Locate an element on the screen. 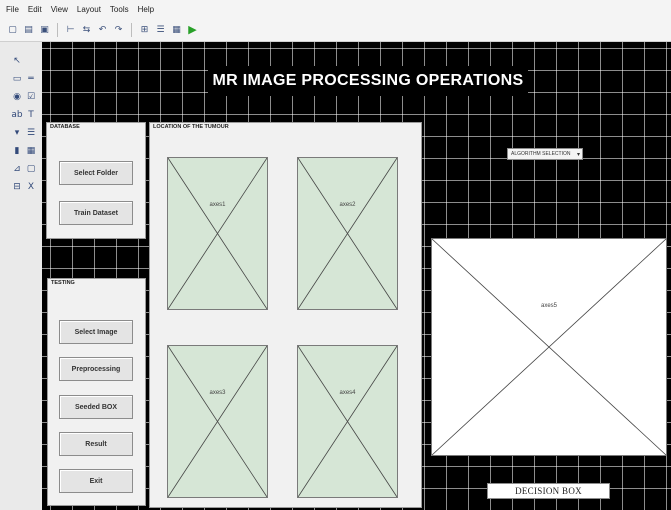  align-icon: ⊢ is located at coordinates (70, 29).